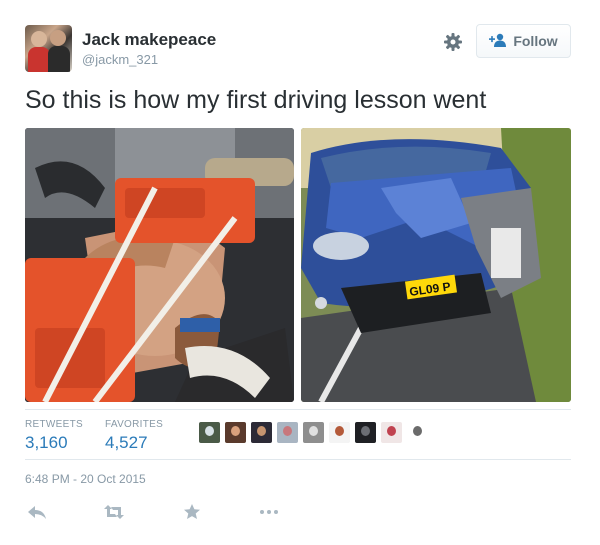 This screenshot has height=545, width=600. Describe the element at coordinates (192, 512) in the screenshot. I see `favorite-icon` at that location.